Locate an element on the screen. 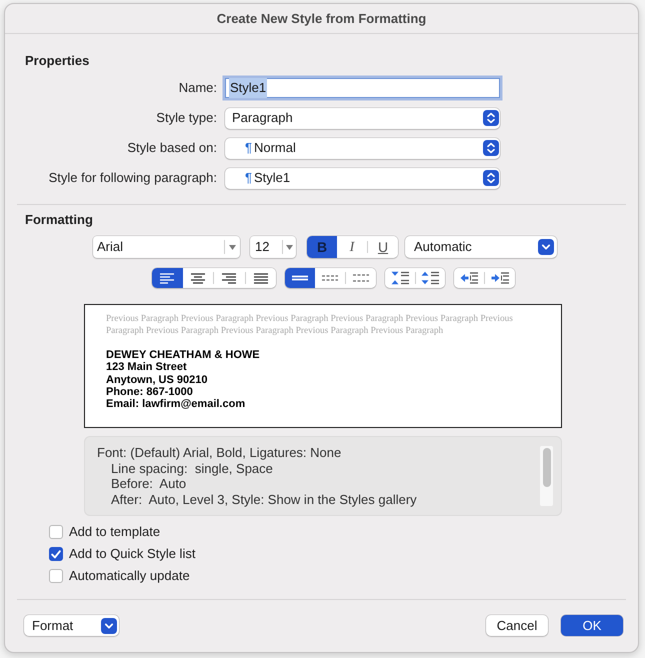 The height and width of the screenshot is (658, 645). align-center-button is located at coordinates (197, 278).